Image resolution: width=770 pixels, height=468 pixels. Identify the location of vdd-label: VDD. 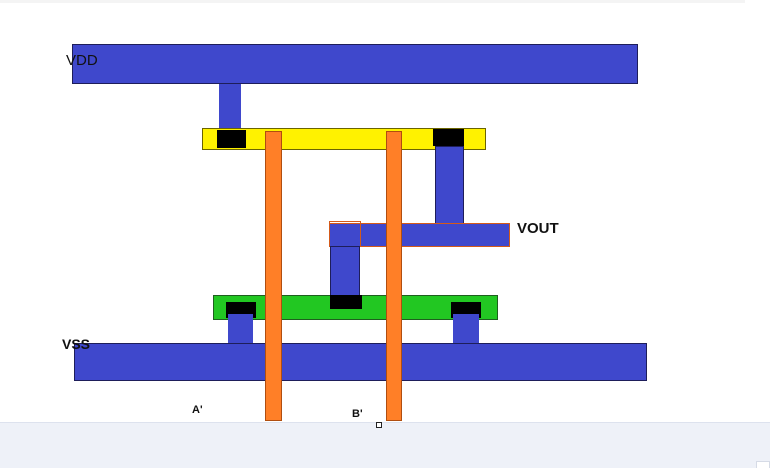
(82, 60).